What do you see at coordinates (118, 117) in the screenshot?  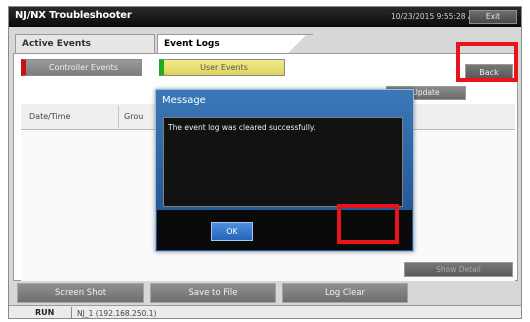 I see `column-divider` at bounding box center [118, 117].